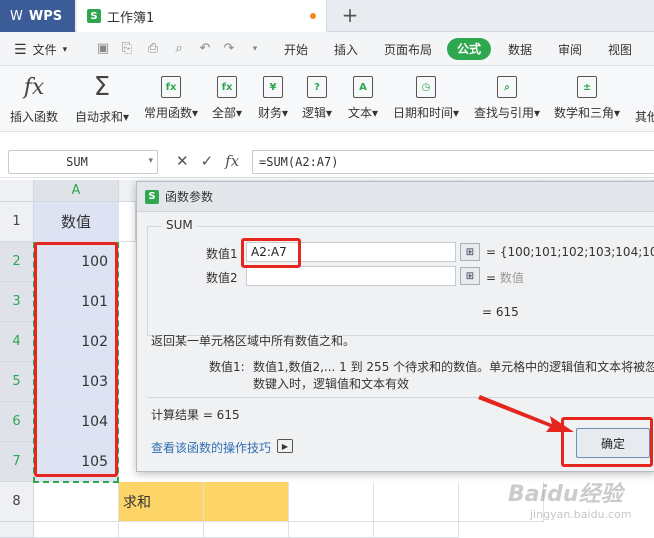 Image resolution: width=654 pixels, height=538 pixels. Describe the element at coordinates (99, 117) in the screenshot. I see `autosum-label: 自动求和` at that location.